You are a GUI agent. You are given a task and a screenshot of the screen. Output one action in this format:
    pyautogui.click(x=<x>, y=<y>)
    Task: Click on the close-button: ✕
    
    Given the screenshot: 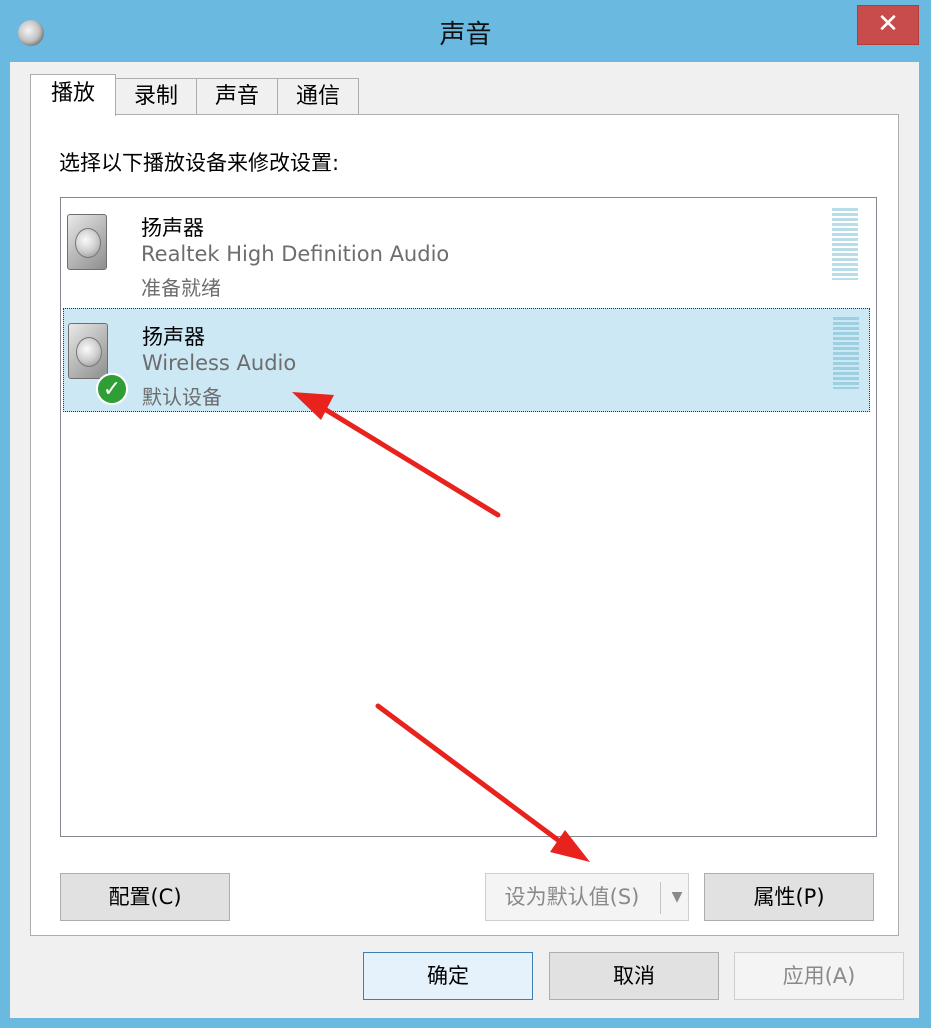 What is the action you would take?
    pyautogui.click(x=888, y=25)
    